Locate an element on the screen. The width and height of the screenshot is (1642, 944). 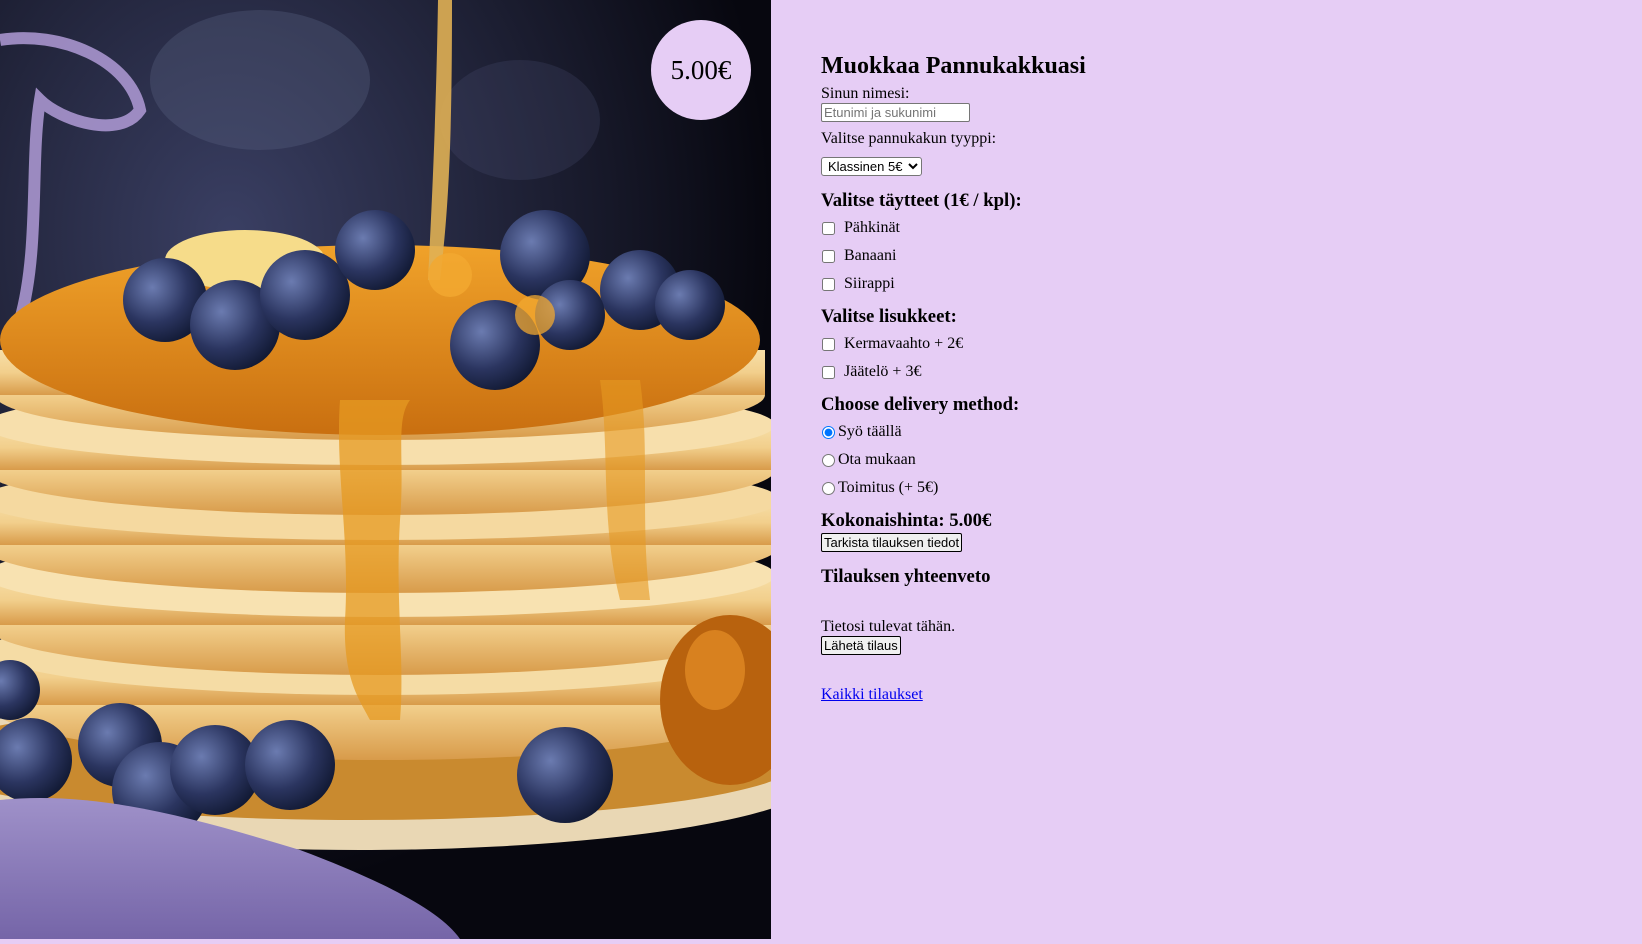
delivery-label-takeaway: Ota mukaan is located at coordinates (877, 459).